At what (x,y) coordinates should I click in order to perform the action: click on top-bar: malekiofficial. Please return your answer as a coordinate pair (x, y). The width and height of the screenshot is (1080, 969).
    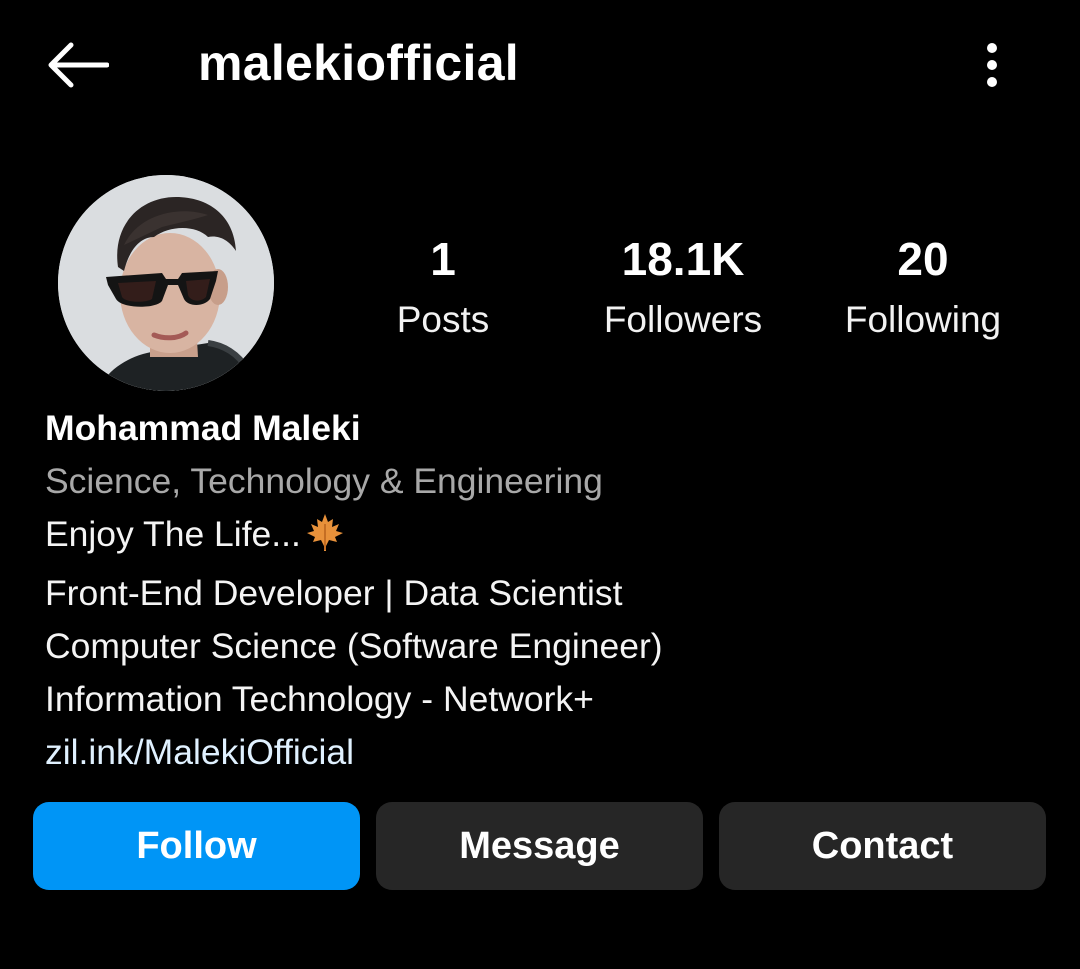
    Looking at the image, I should click on (540, 65).